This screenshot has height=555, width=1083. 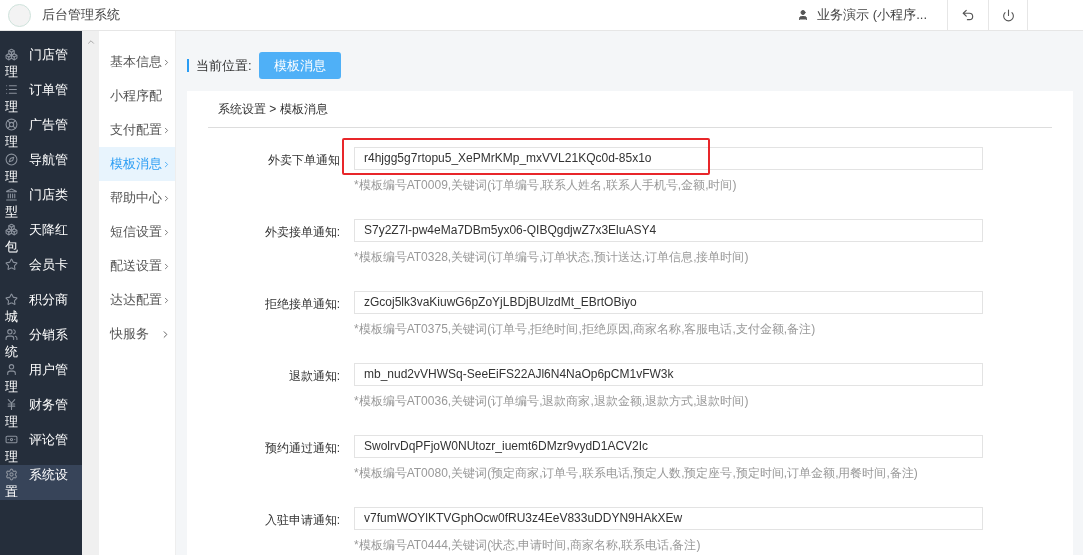 What do you see at coordinates (41, 167) in the screenshot?
I see `sidebar-item: 导航管理` at bounding box center [41, 167].